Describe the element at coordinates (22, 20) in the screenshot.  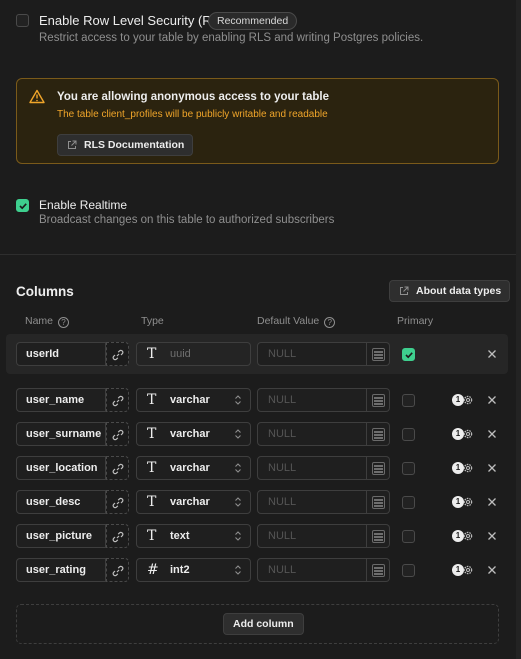
I see `rls-checkbox` at that location.